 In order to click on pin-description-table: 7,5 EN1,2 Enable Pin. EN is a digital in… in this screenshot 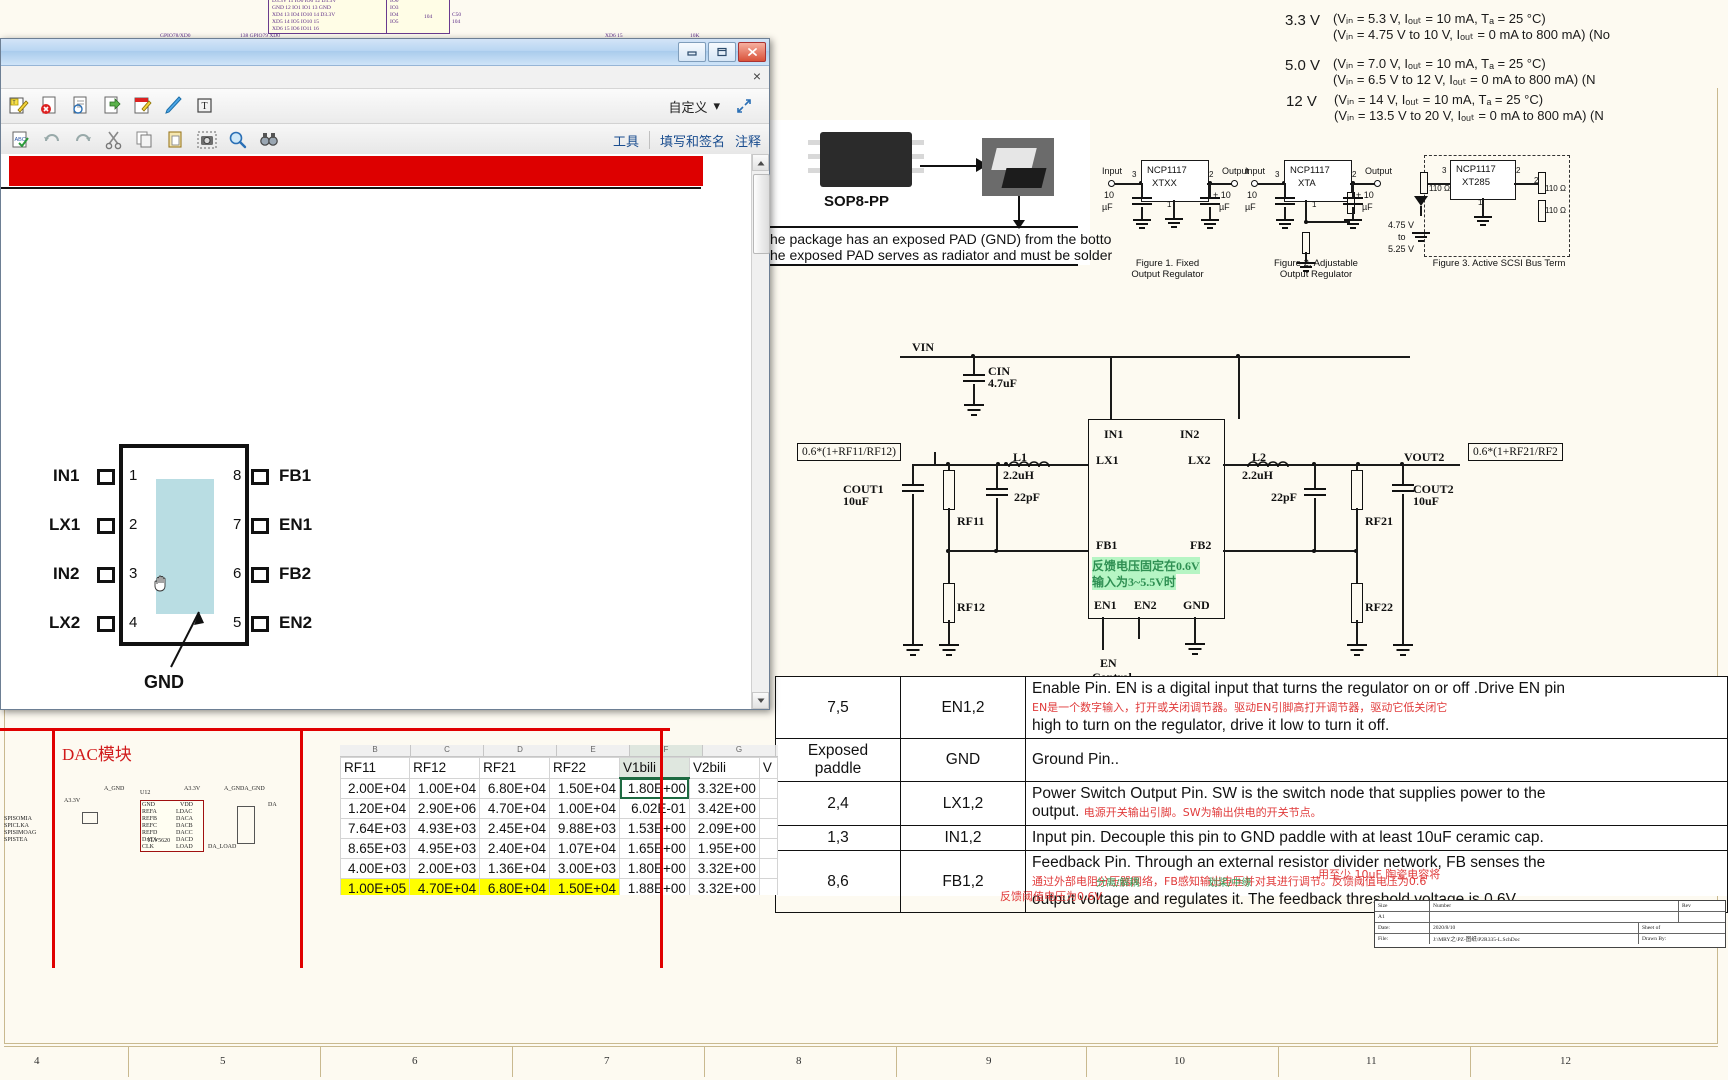, I will do `click(1251, 794)`.